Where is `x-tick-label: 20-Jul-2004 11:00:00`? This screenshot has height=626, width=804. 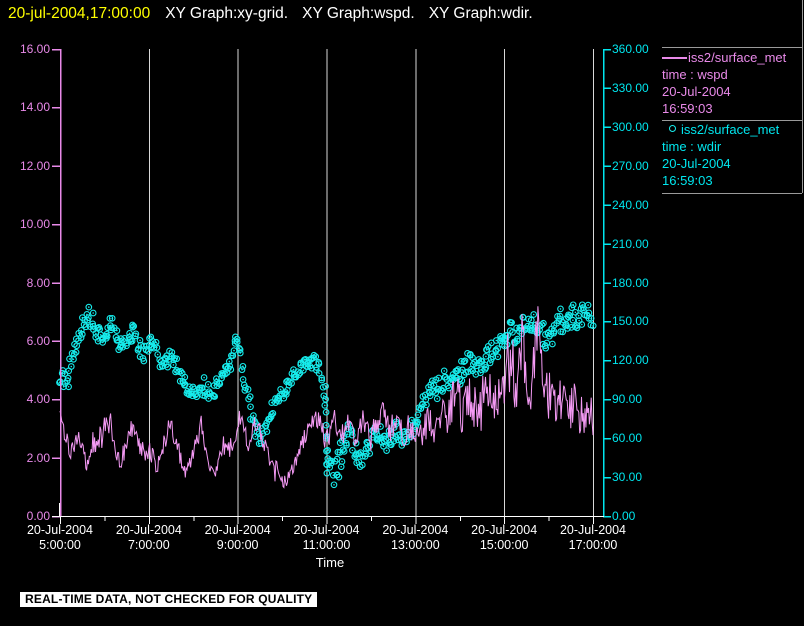 x-tick-label: 20-Jul-2004 11:00:00 is located at coordinates (326, 537).